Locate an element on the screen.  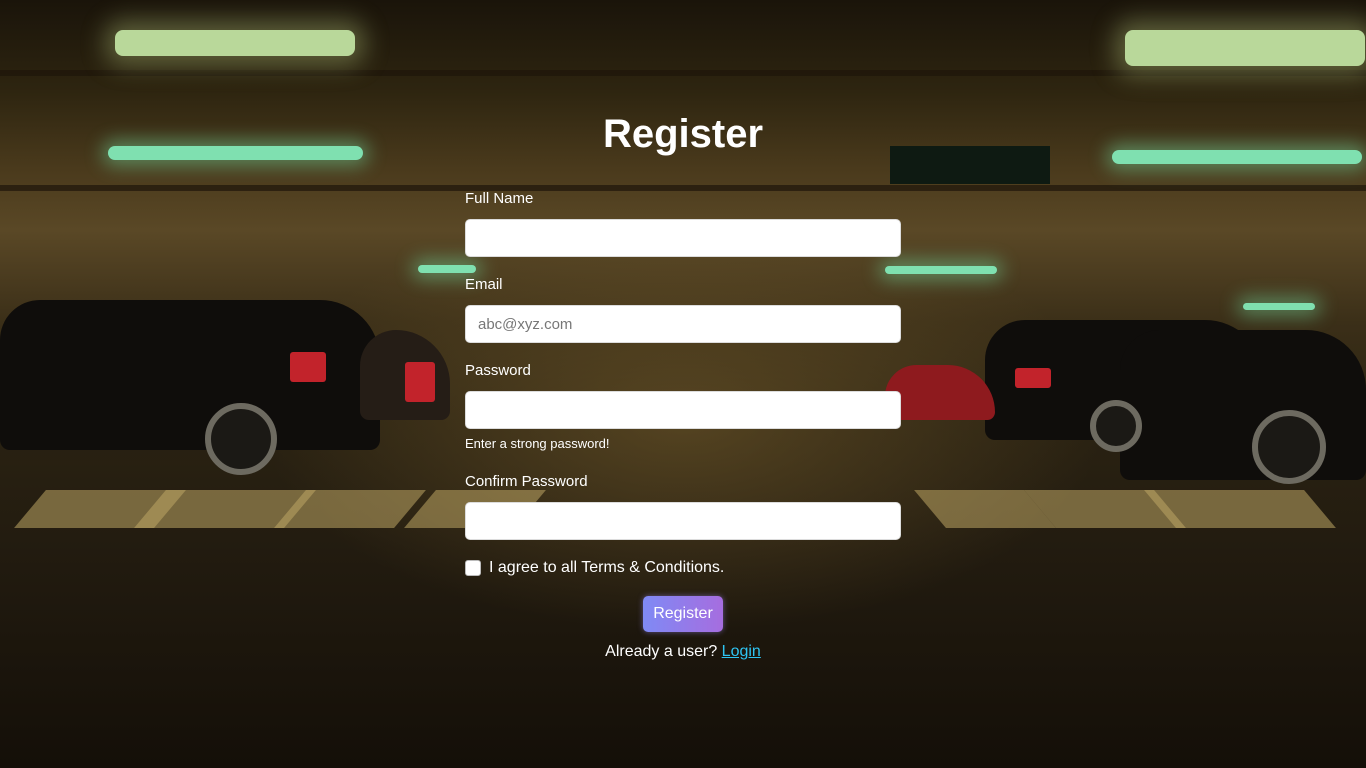
crosswalk-stripe is located at coordinates (1240, 509).